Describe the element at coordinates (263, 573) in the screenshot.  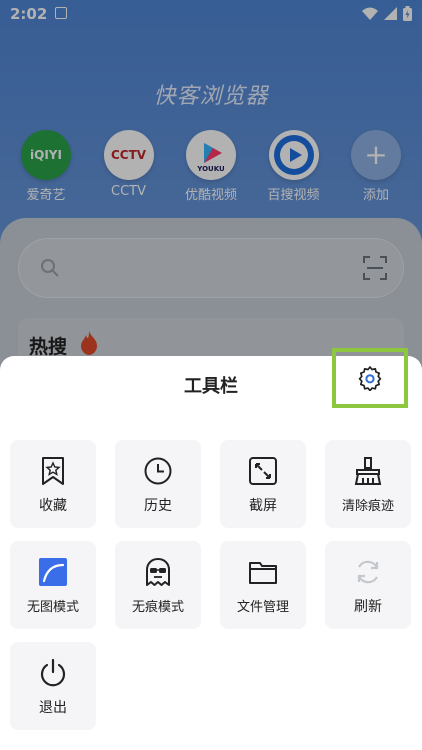
I see `folder-icon` at that location.